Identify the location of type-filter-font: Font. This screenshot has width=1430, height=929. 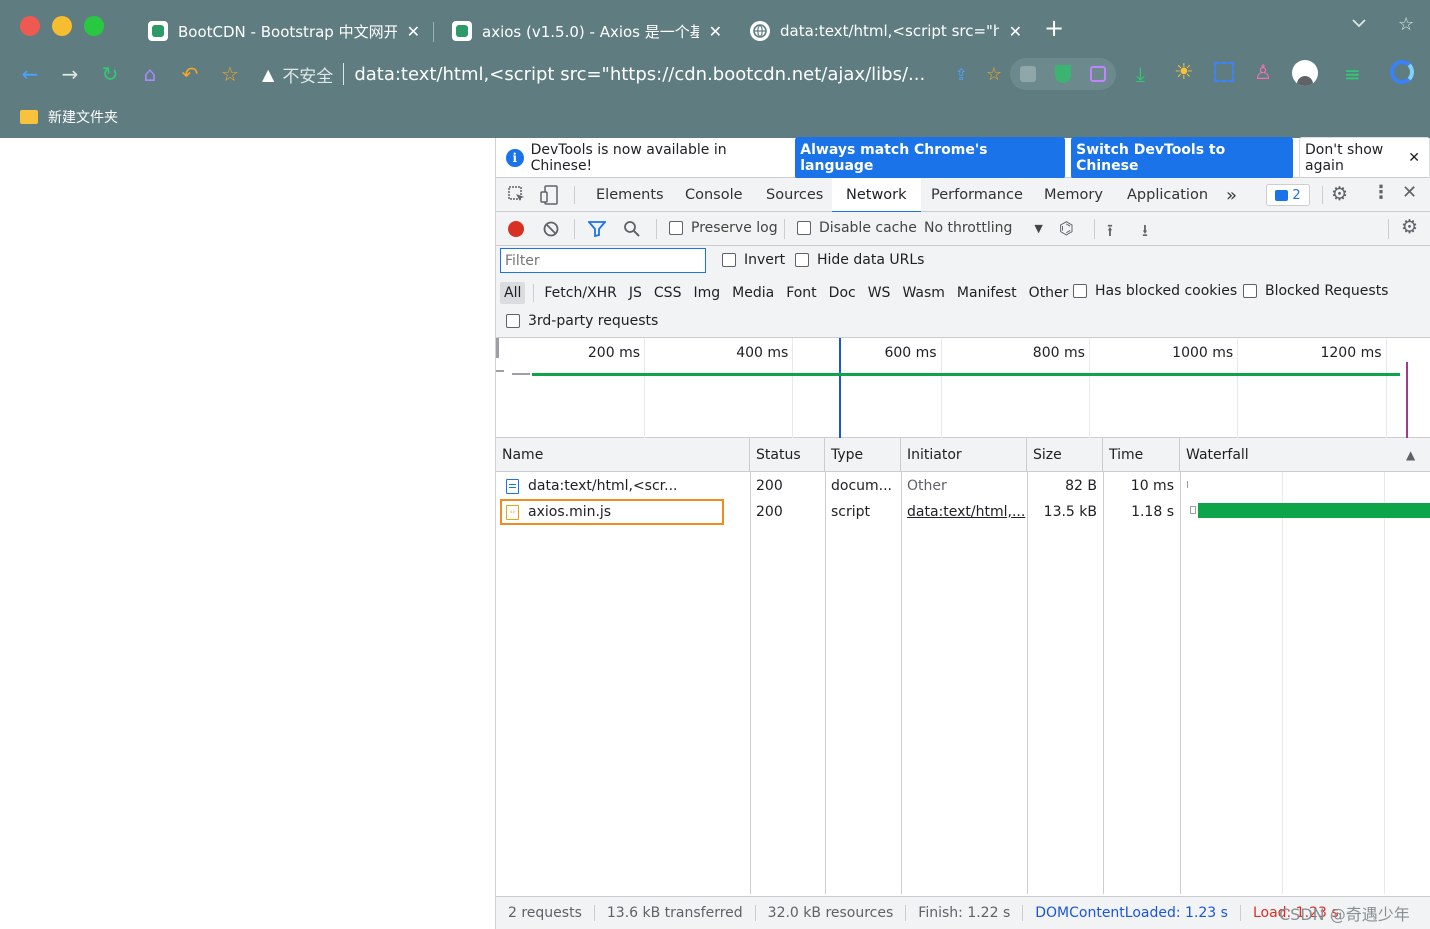
(801, 293).